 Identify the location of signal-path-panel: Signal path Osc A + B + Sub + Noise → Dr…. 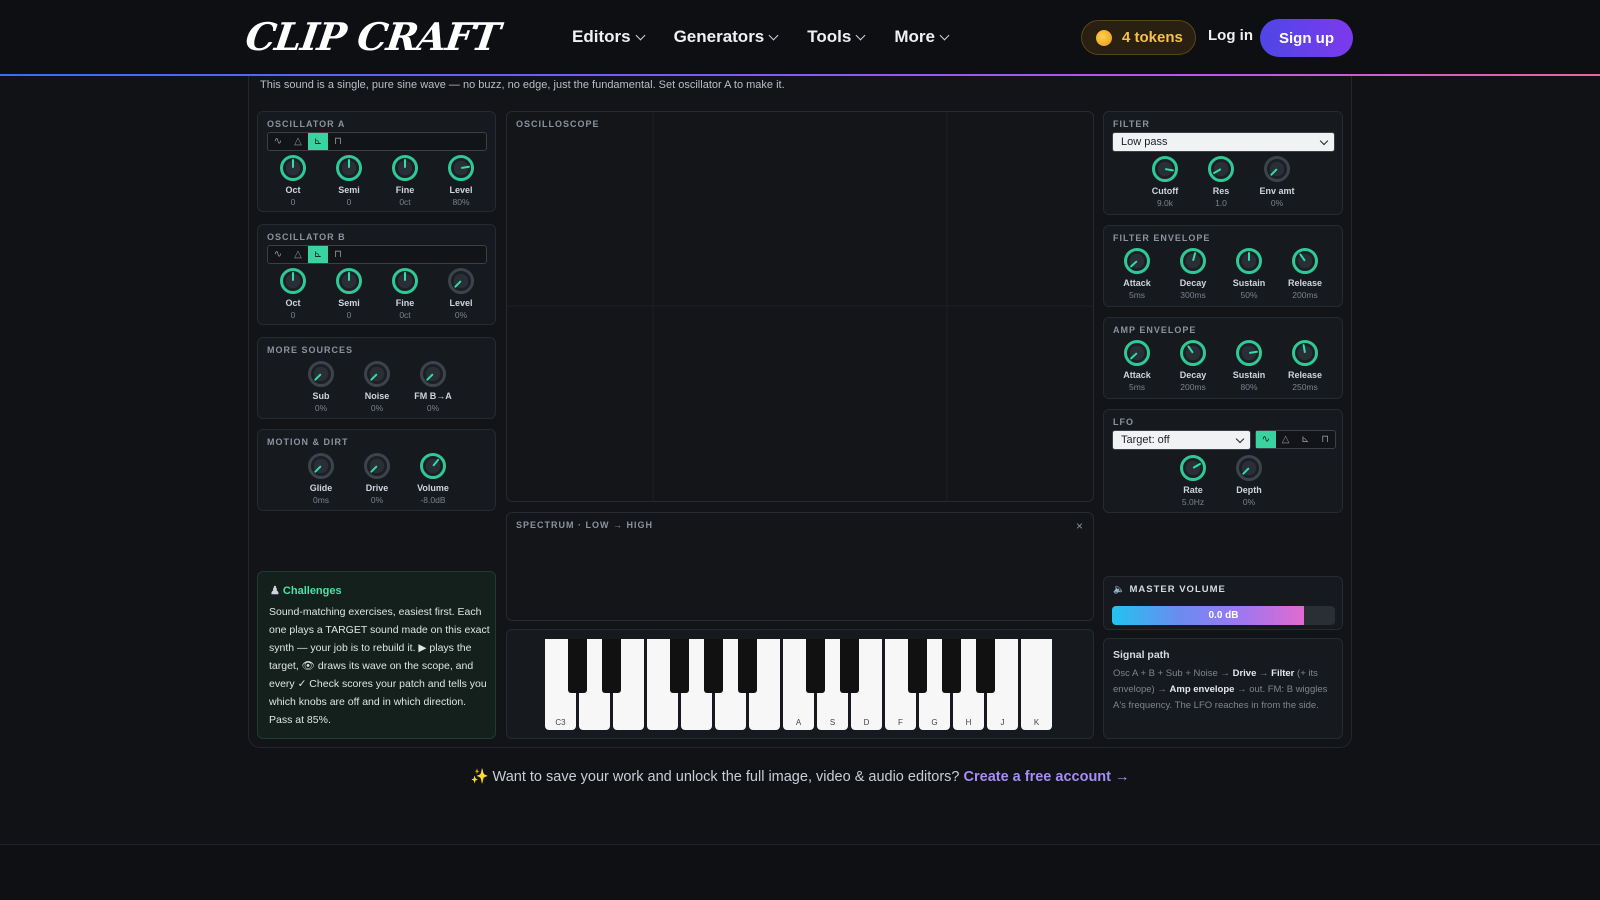
(1223, 688).